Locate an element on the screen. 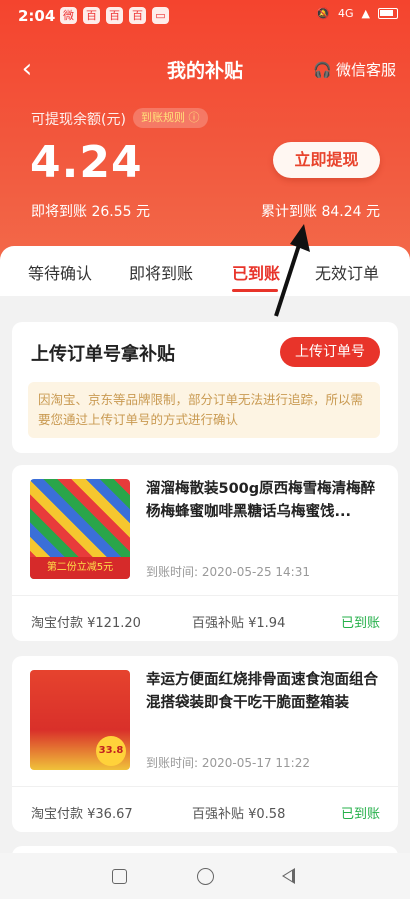 The width and height of the screenshot is (410, 899). notification-icons: 微 百 百 百 ▭ is located at coordinates (114, 15).